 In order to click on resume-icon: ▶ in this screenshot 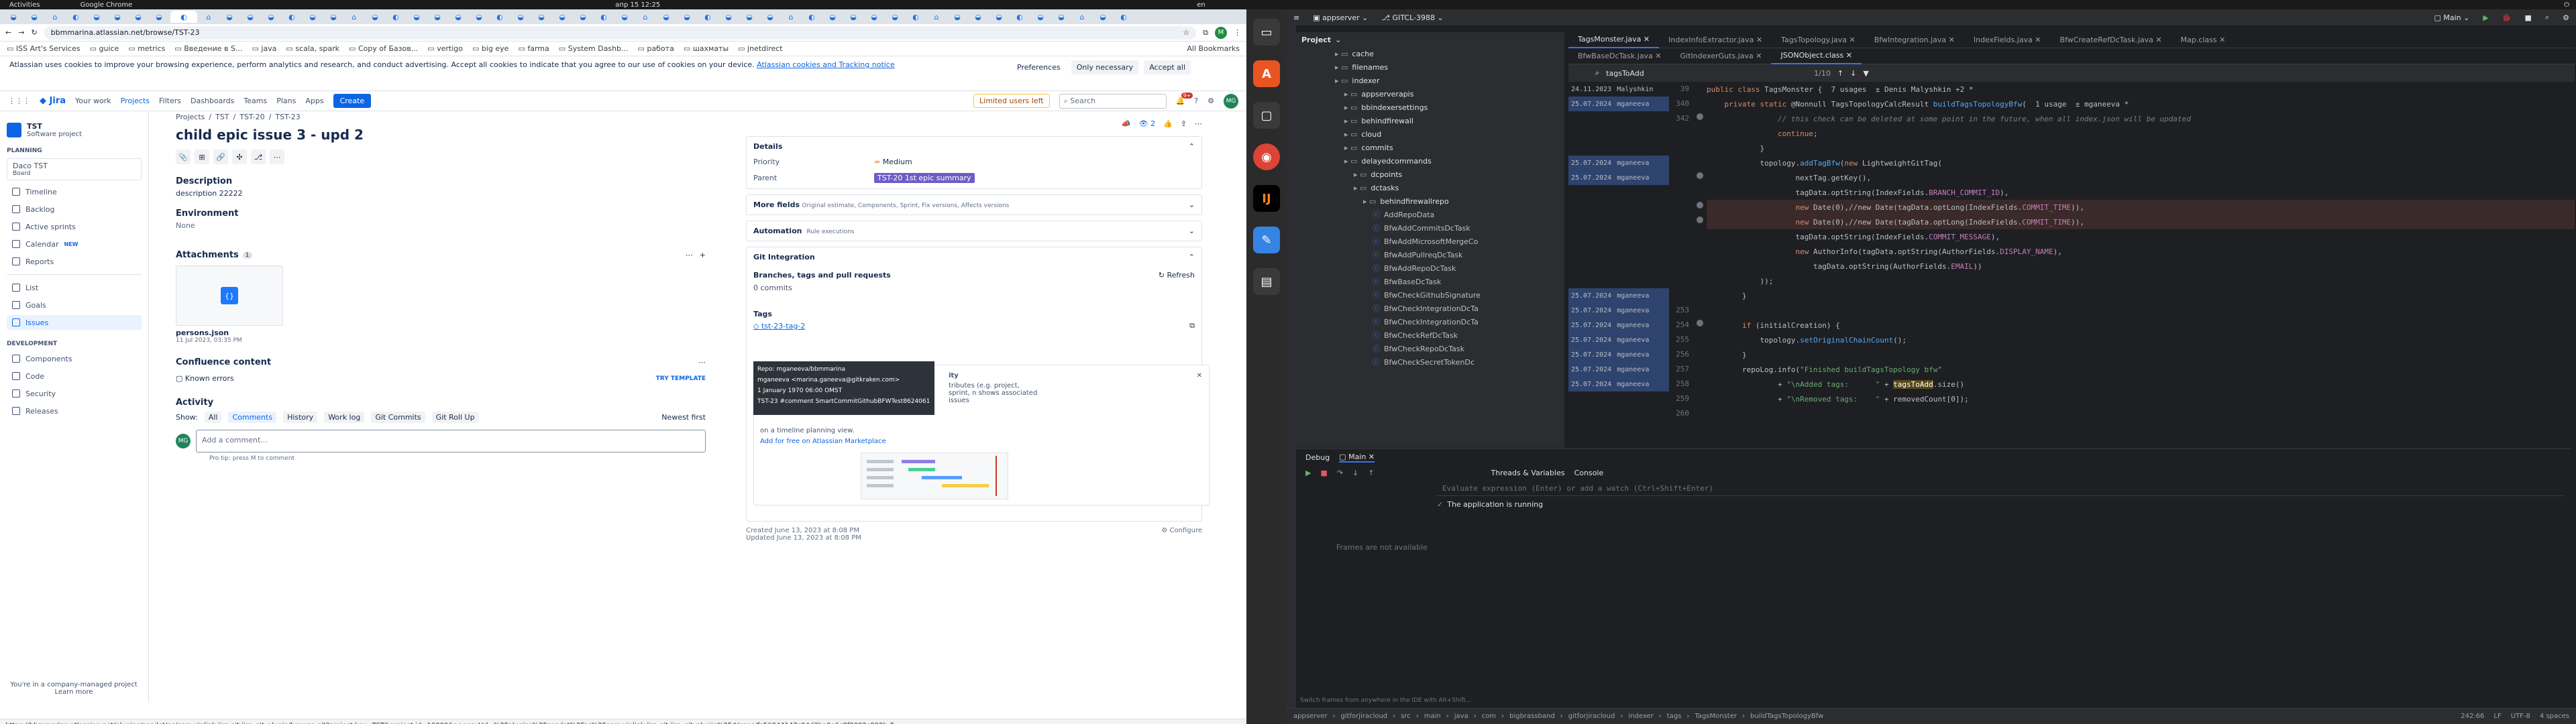, I will do `click(1308, 473)`.